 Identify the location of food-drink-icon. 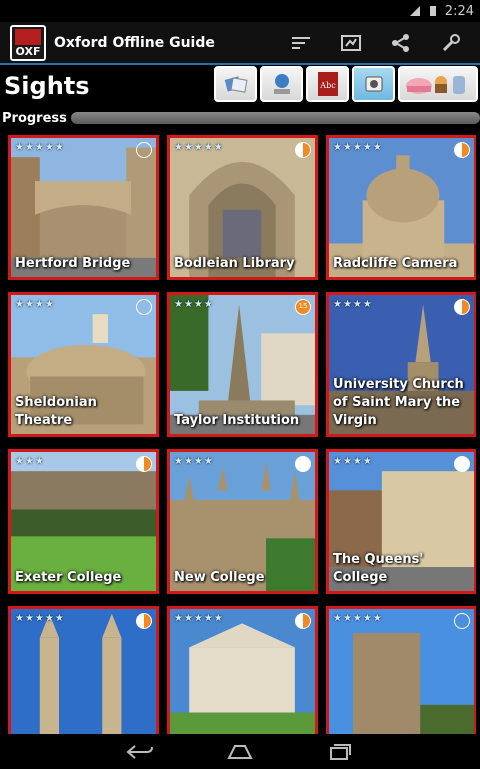
(435, 85).